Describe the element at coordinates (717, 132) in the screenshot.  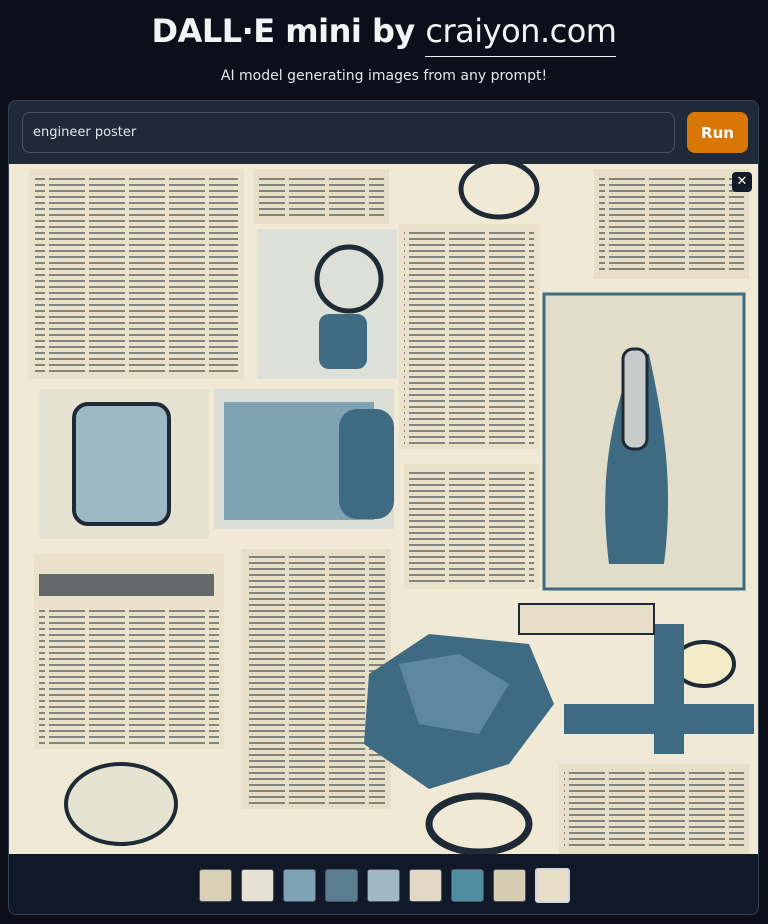
I see `run-button: Run` at that location.